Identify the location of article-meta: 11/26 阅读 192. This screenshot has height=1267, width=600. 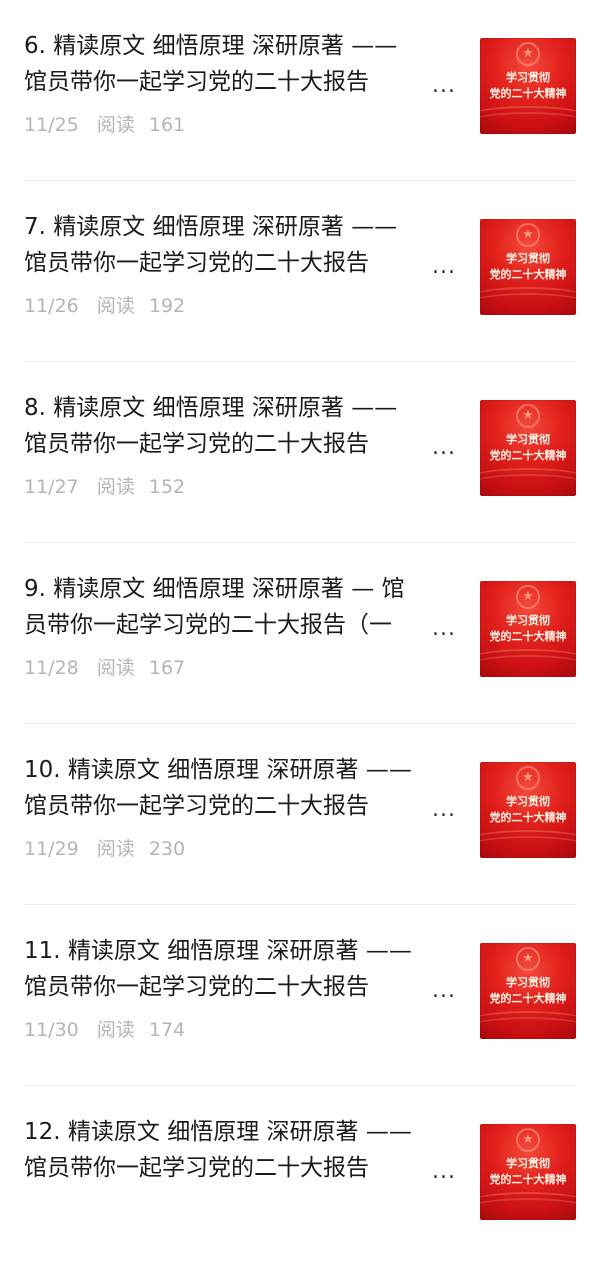
(104, 306).